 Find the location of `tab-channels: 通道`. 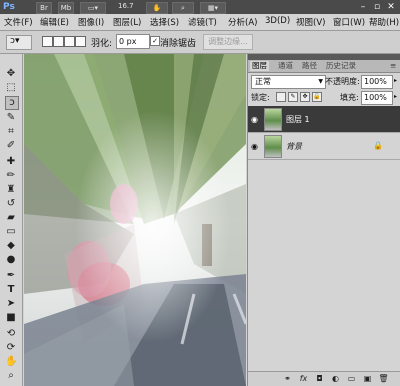

tab-channels: 通道 is located at coordinates (285, 66).